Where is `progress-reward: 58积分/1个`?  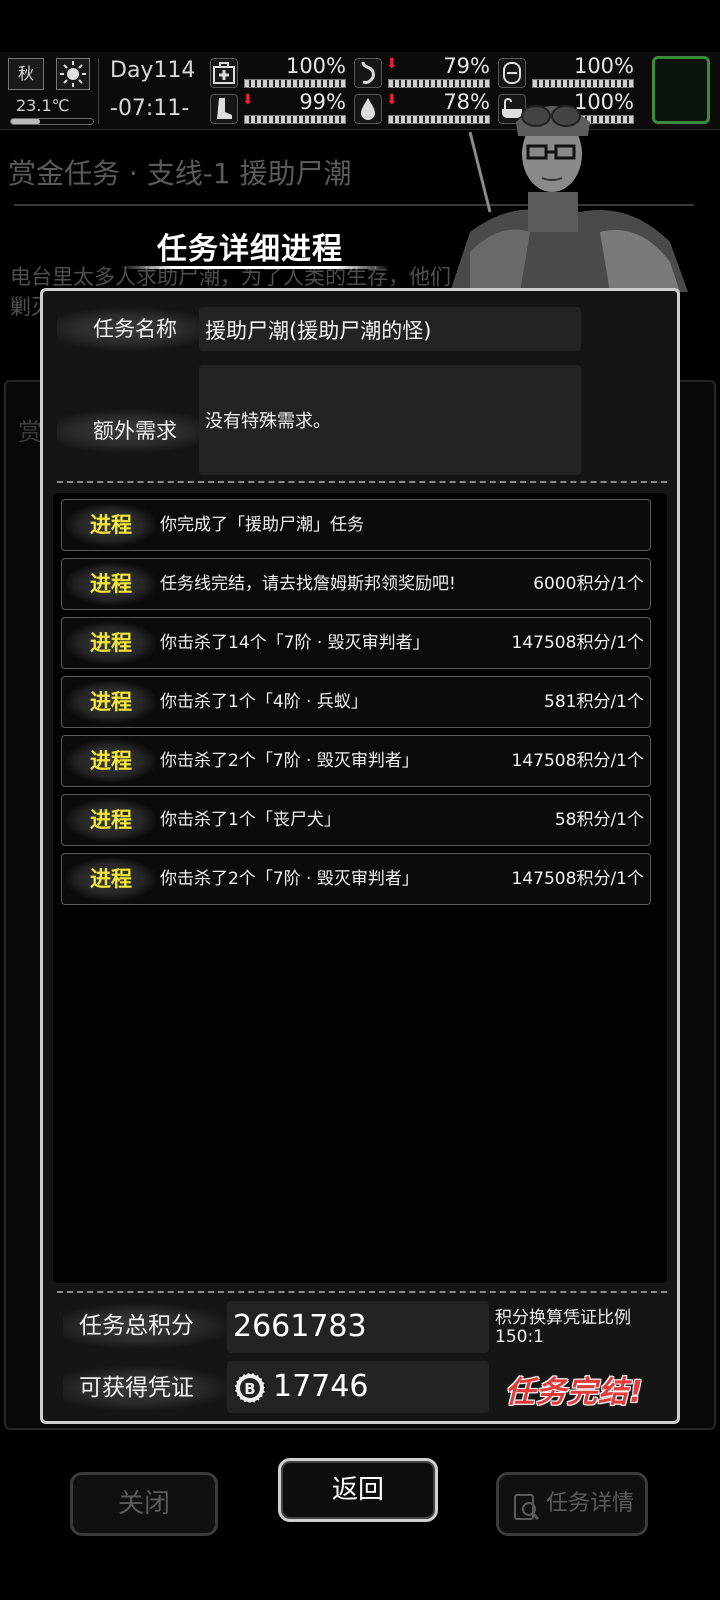
progress-reward: 58积分/1个 is located at coordinates (599, 820).